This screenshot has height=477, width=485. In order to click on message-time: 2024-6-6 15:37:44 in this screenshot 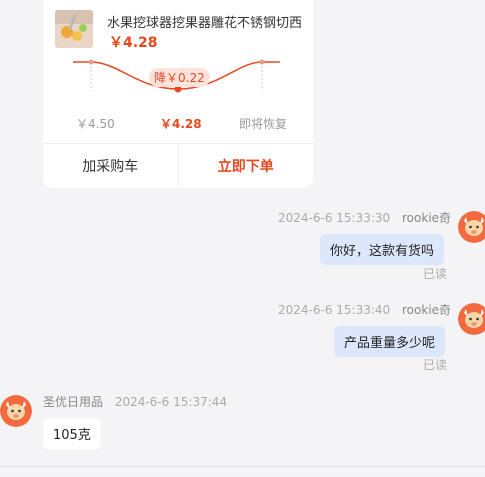, I will do `click(171, 402)`.